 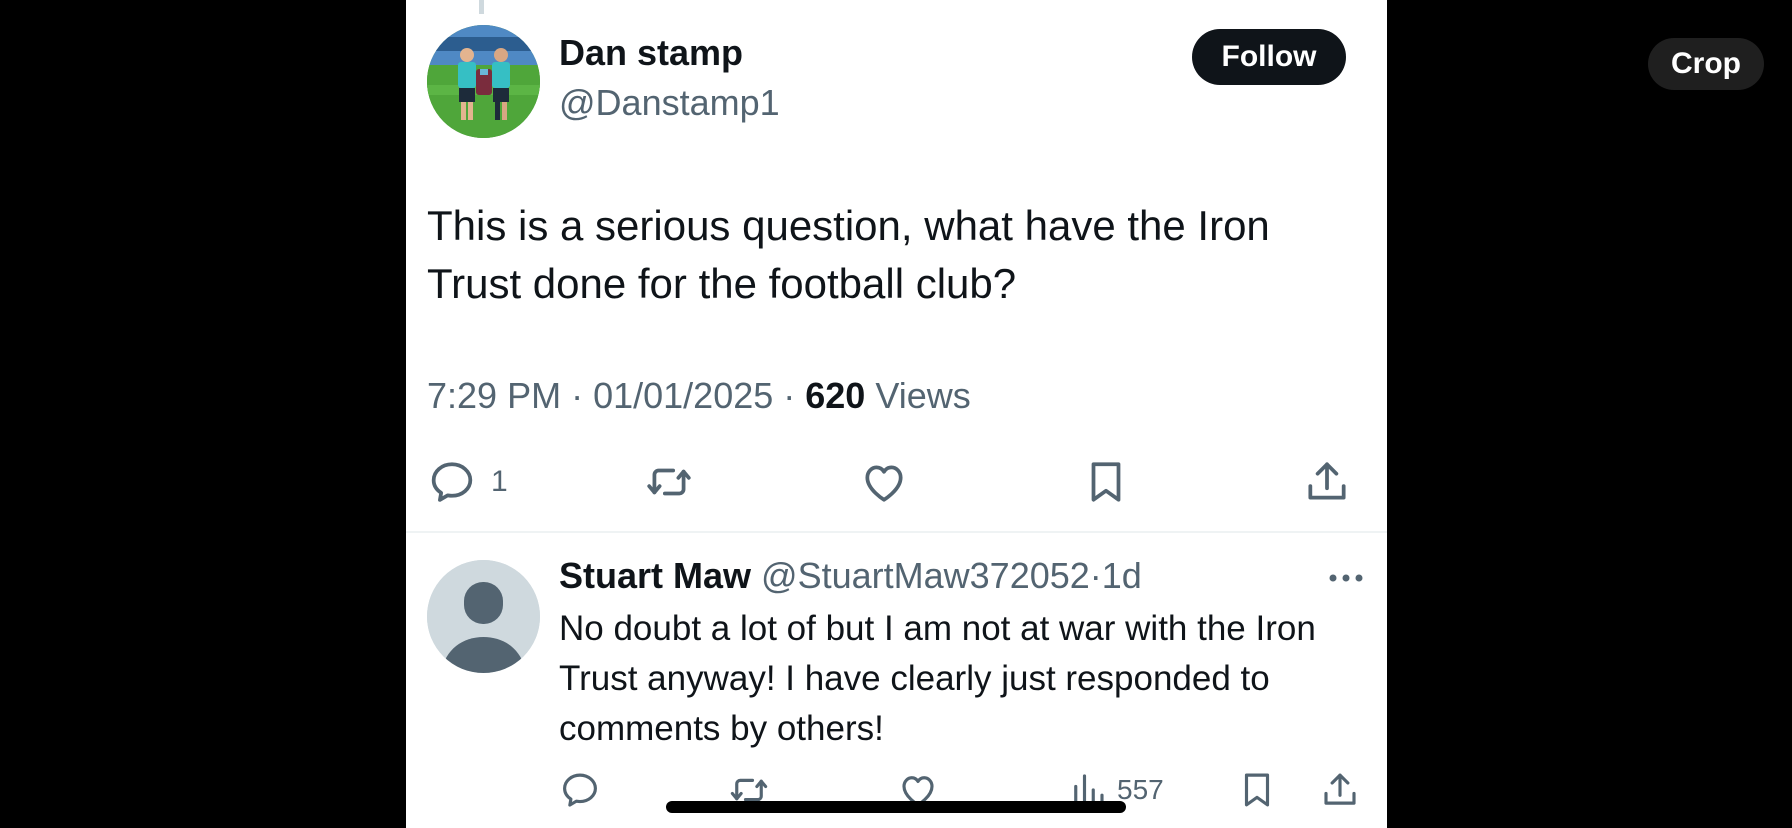 I want to click on heart-icon, so click(x=884, y=483).